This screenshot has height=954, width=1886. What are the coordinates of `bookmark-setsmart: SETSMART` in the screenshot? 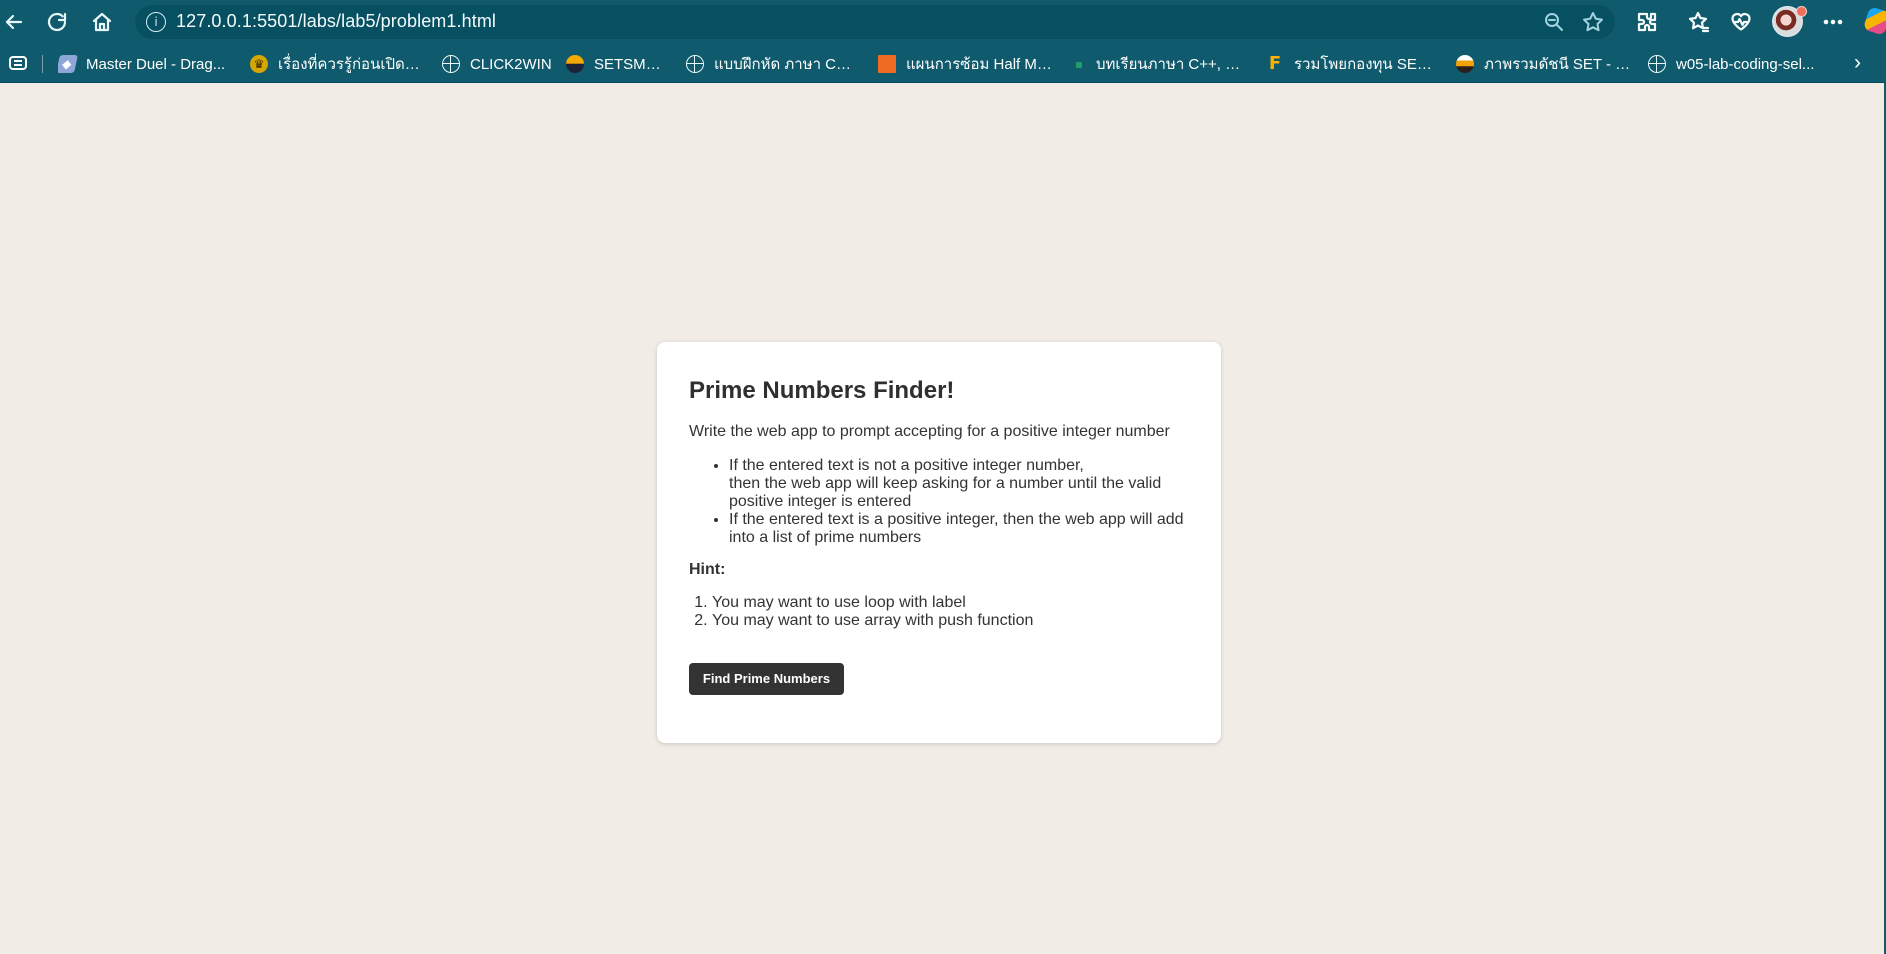 It's located at (618, 64).